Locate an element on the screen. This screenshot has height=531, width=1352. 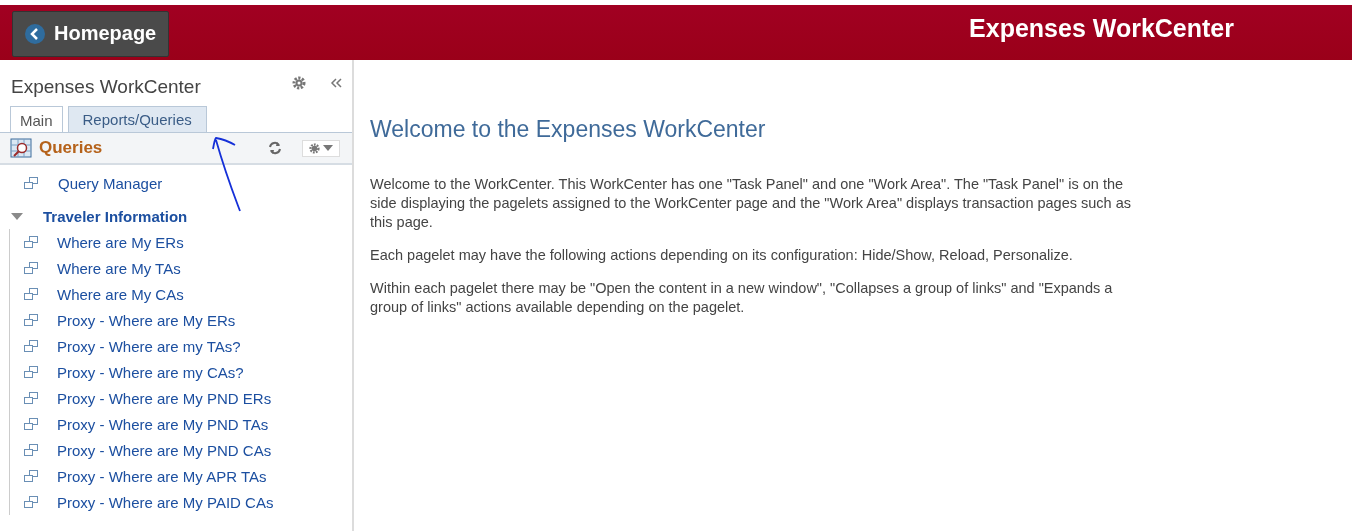
query-link: Proxy - Where are my CAs? is located at coordinates (150, 372).